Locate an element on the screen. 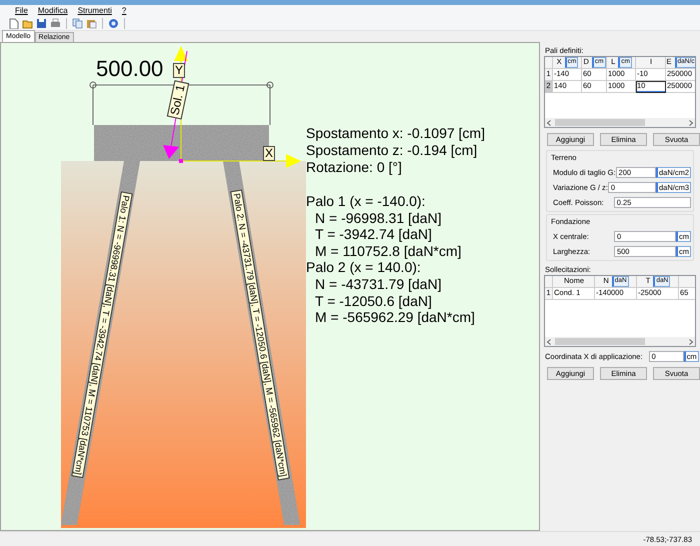  result-text: M = -565962.29 [daN*cm] is located at coordinates (395, 317).